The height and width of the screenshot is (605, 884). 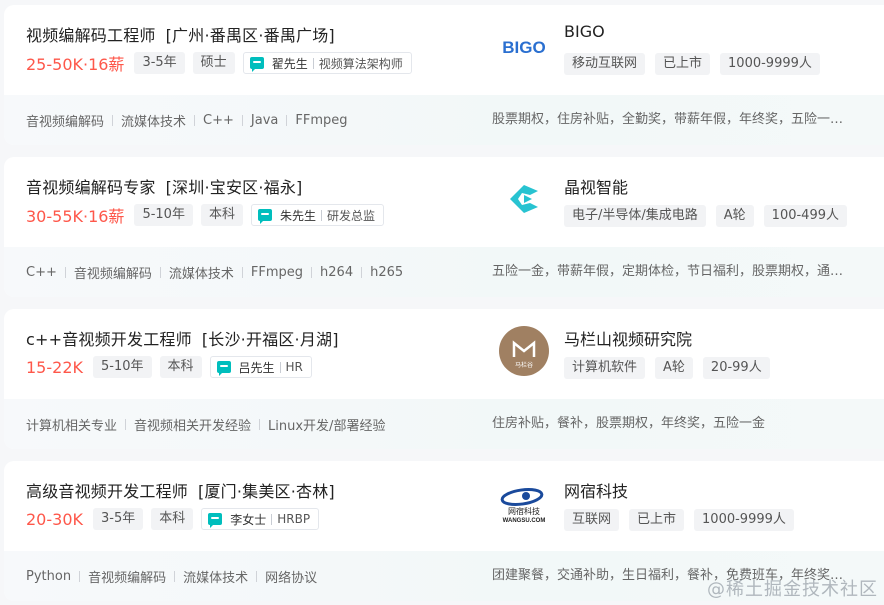 What do you see at coordinates (805, 216) in the screenshot?
I see `company-size: 100-499人` at bounding box center [805, 216].